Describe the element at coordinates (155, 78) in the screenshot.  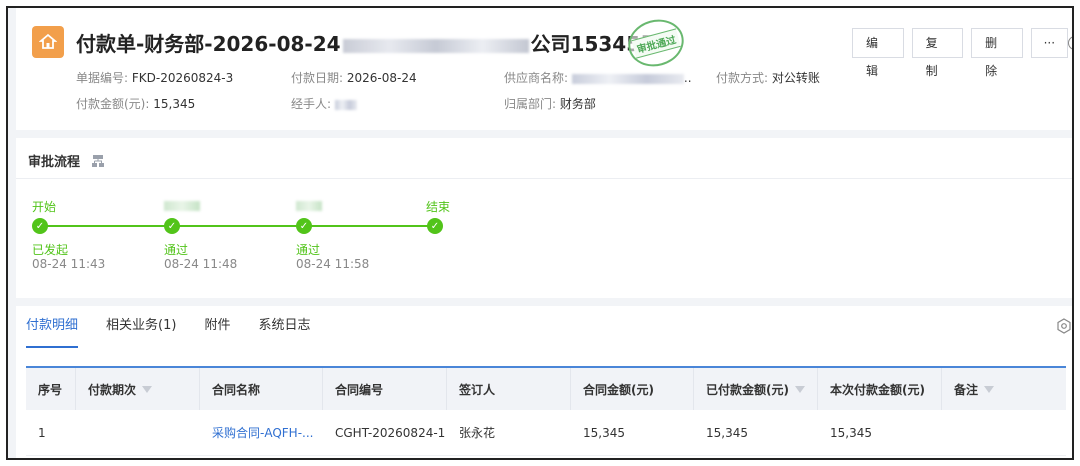
I see `doc-no-field: 单据编号: FKD-20260824-3` at that location.